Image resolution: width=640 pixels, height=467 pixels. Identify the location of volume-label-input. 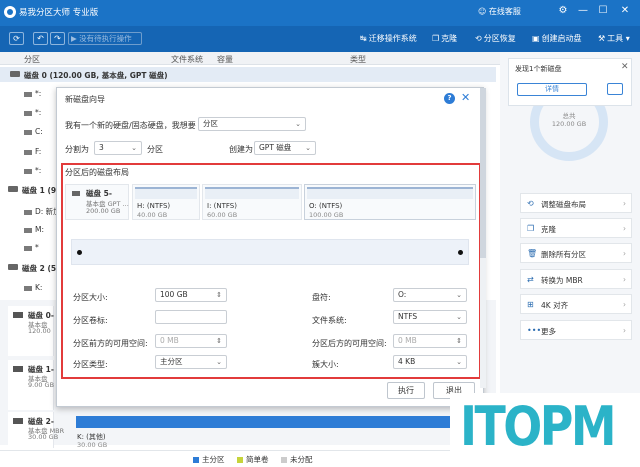
(191, 317).